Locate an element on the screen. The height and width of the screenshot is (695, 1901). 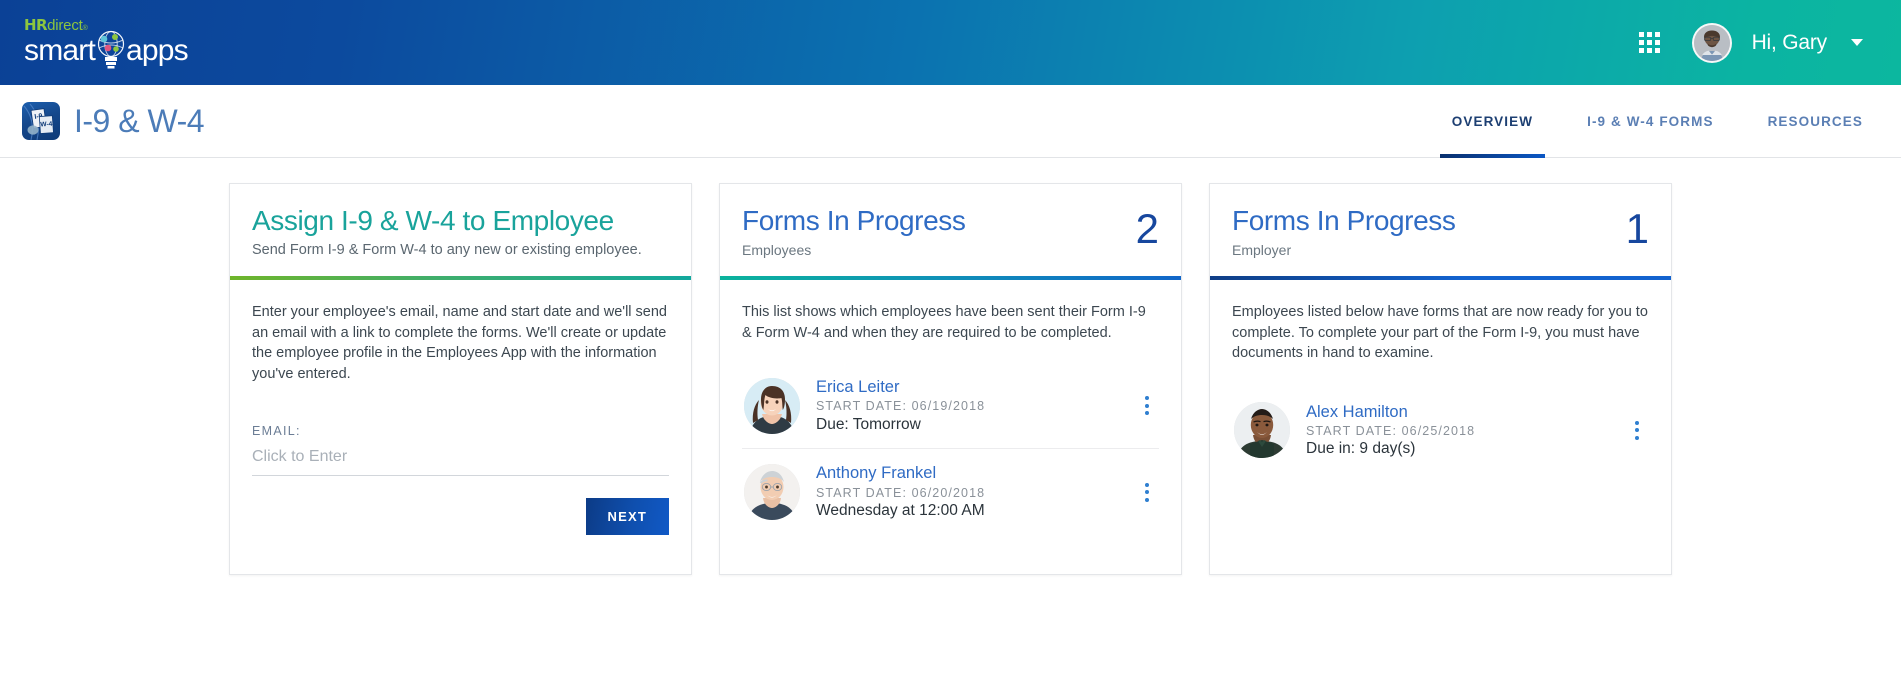
employees-card-subtitle: Employees is located at coordinates (777, 249).